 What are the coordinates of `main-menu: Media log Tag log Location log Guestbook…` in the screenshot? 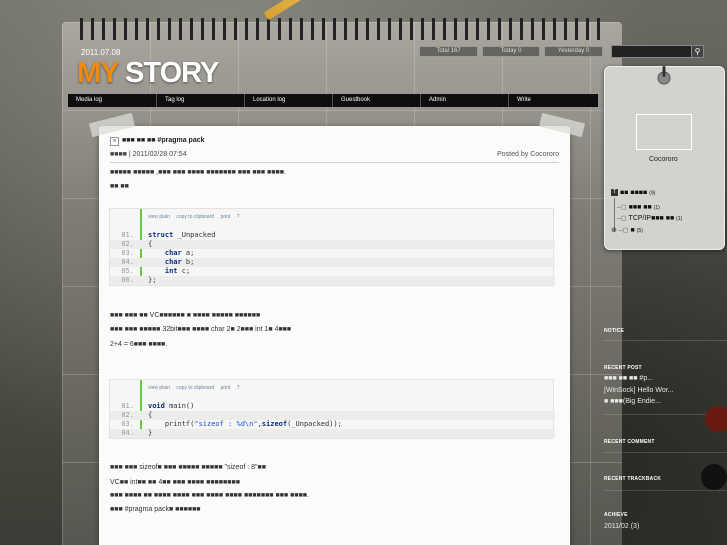 It's located at (333, 100).